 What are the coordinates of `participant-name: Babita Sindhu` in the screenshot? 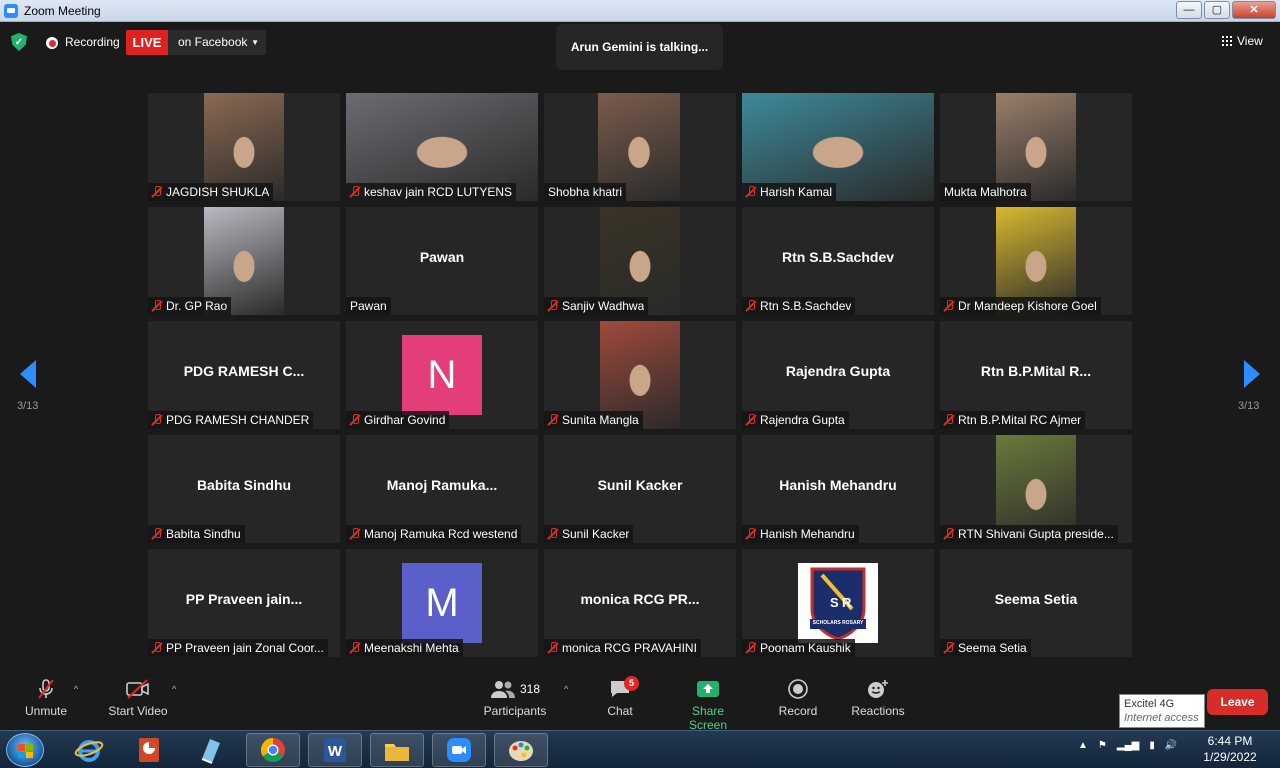 It's located at (203, 534).